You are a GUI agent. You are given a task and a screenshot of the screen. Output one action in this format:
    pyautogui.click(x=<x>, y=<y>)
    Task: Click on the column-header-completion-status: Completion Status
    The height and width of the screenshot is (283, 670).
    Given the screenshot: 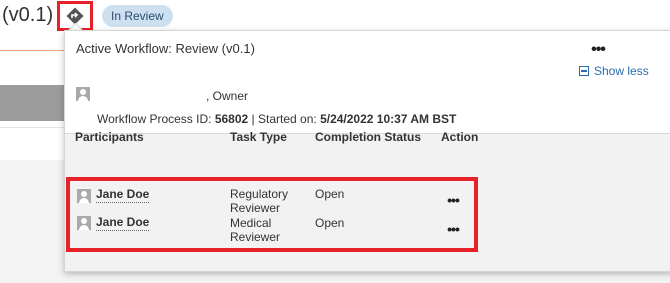 What is the action you would take?
    pyautogui.click(x=368, y=137)
    